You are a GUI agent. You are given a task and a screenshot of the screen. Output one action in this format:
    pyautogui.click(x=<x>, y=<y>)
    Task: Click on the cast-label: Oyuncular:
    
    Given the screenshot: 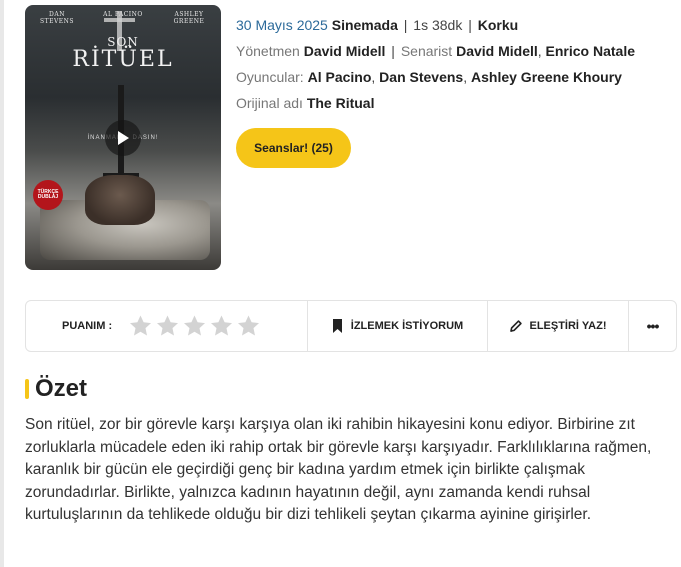 What is the action you would take?
    pyautogui.click(x=270, y=77)
    